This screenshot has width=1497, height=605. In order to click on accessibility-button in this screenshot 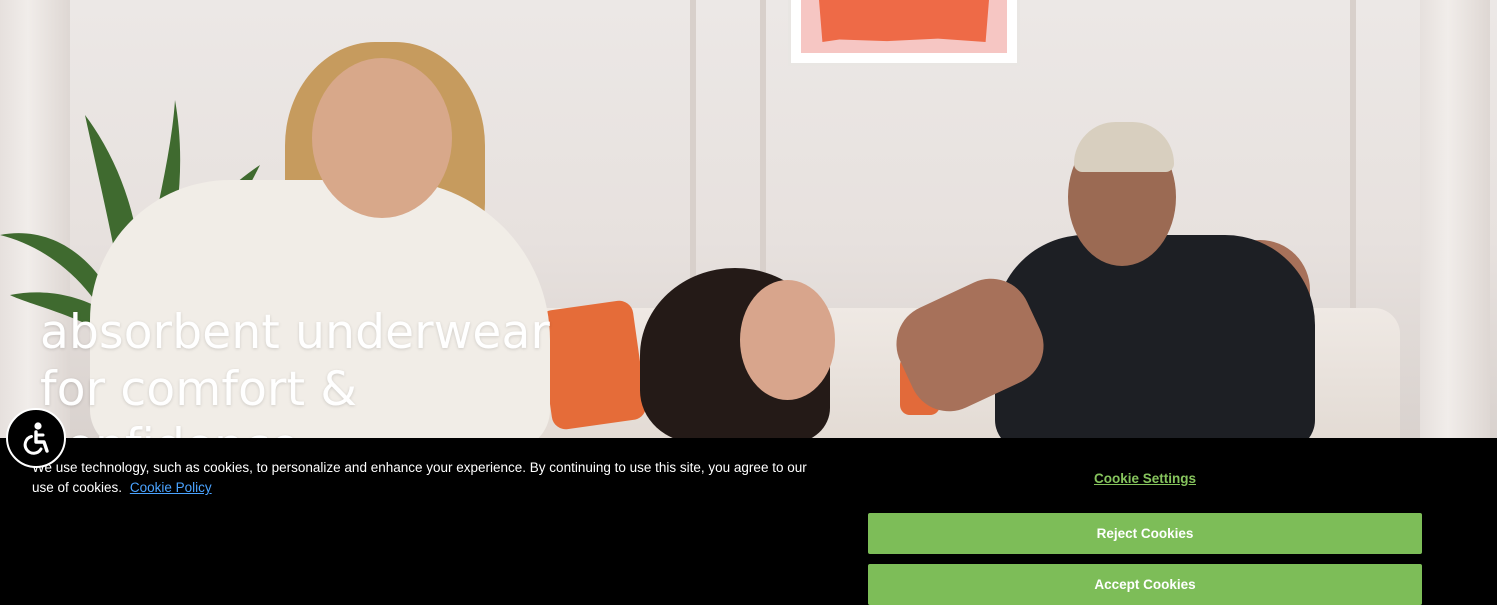, I will do `click(36, 438)`.